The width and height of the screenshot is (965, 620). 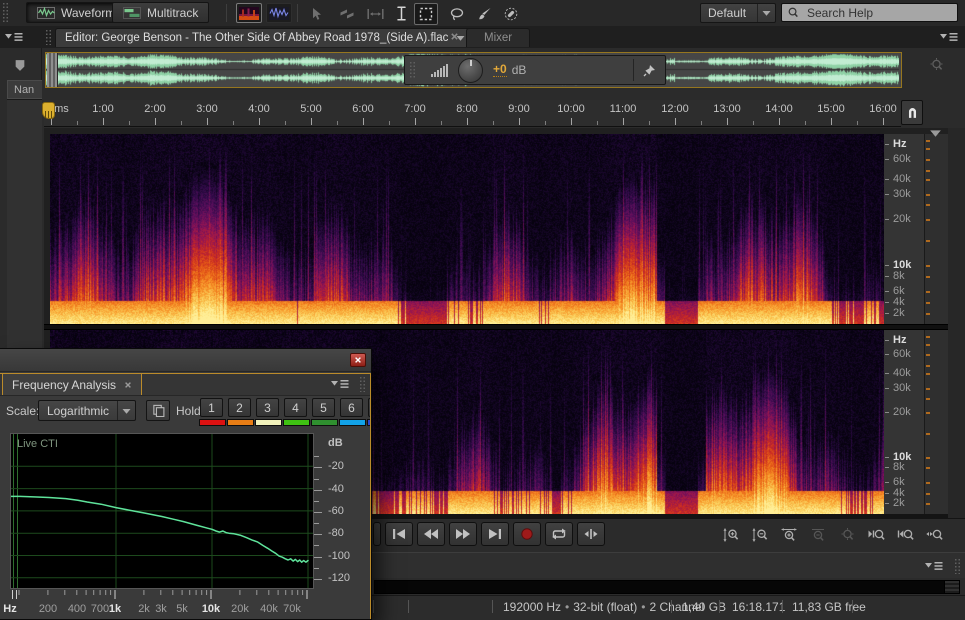 What do you see at coordinates (485, 13) in the screenshot?
I see `paintbrush-selection-tool` at bounding box center [485, 13].